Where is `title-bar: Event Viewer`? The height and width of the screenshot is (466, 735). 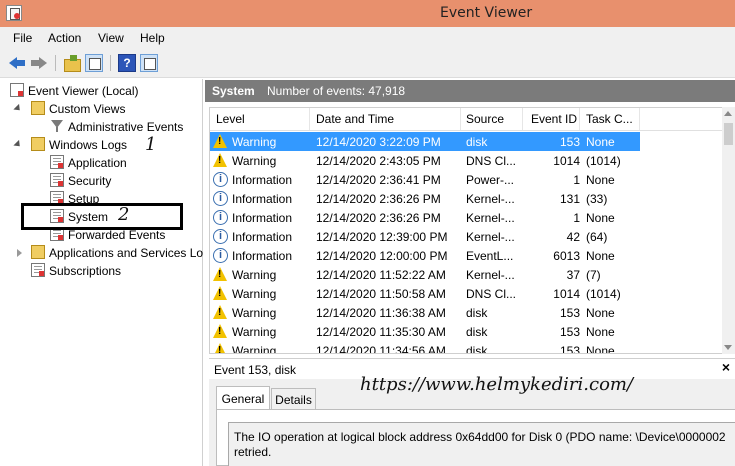 title-bar: Event Viewer is located at coordinates (367, 13).